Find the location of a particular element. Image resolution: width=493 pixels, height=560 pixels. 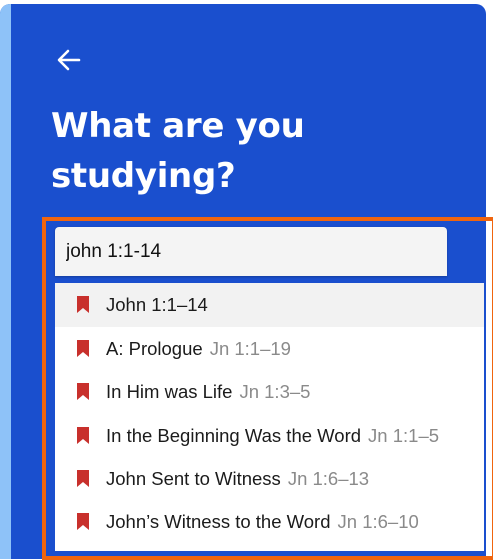

back-button is located at coordinates (69, 60).